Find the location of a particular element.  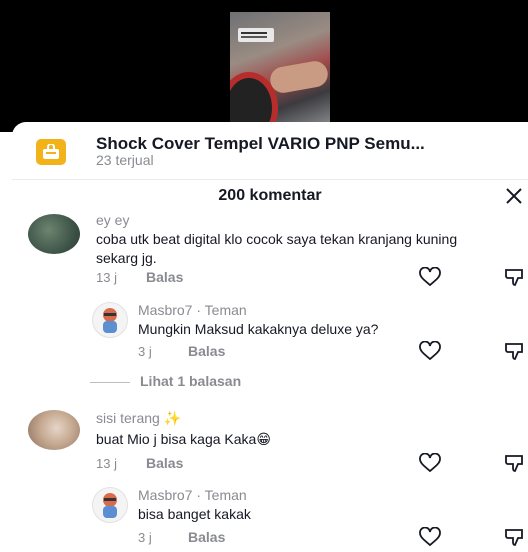

comment-text: buat Mio j bisa kaga Kaka😁 is located at coordinates (286, 439).